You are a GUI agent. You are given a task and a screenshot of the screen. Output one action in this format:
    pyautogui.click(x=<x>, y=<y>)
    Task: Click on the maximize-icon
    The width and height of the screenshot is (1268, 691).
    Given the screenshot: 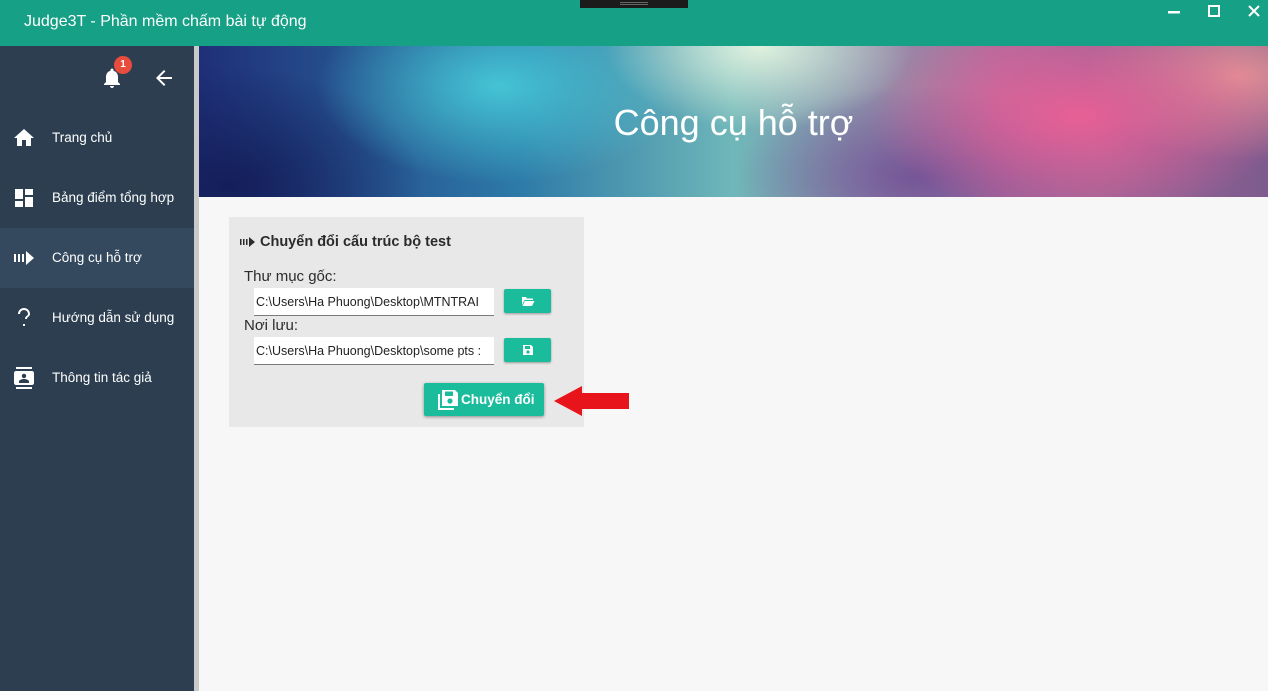 What is the action you would take?
    pyautogui.click(x=1214, y=11)
    